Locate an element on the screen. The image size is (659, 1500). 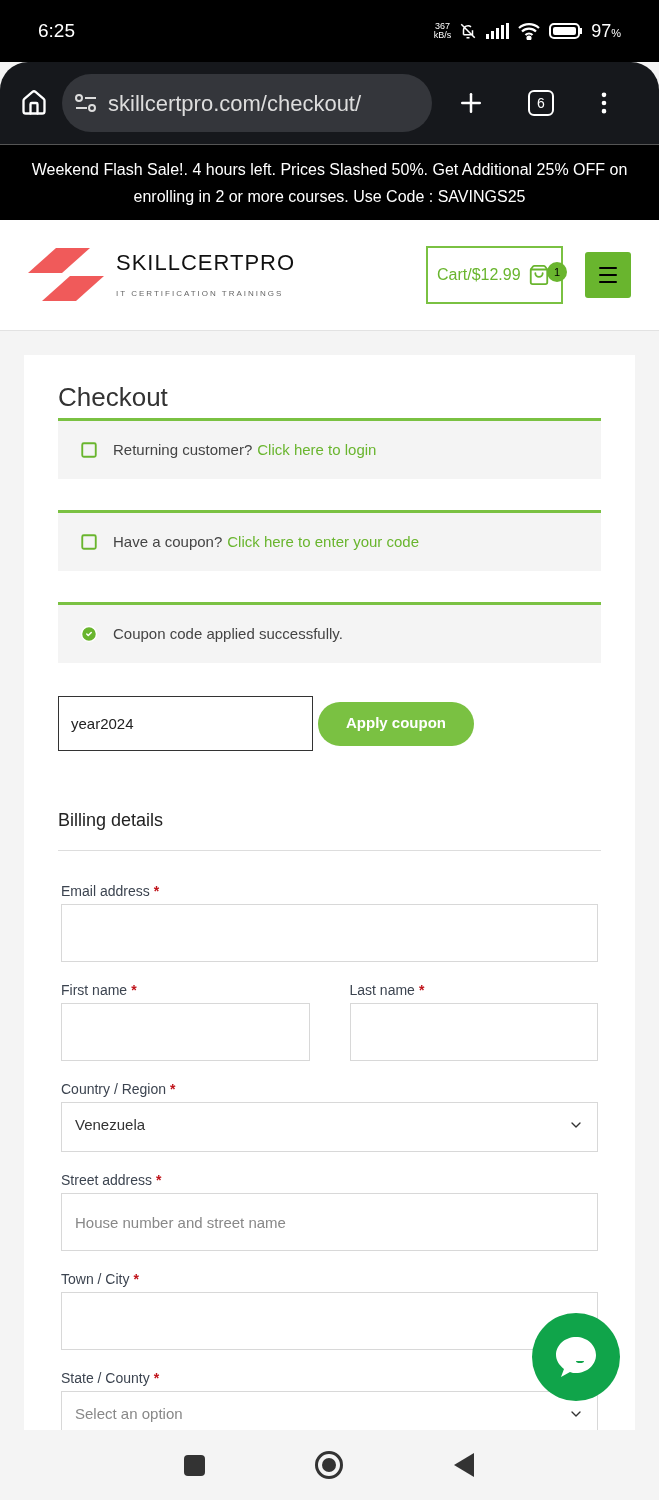
coupon-field: year2024 is located at coordinates (185, 723).